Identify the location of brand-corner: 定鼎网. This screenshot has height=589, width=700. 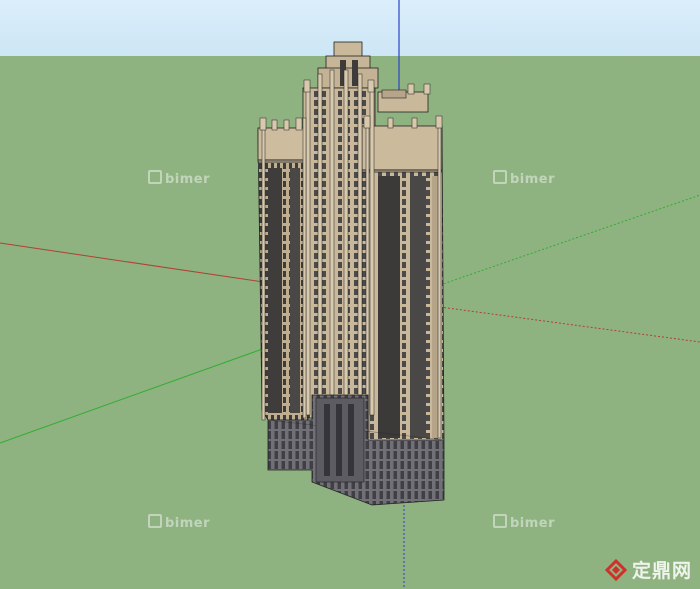
(648, 569).